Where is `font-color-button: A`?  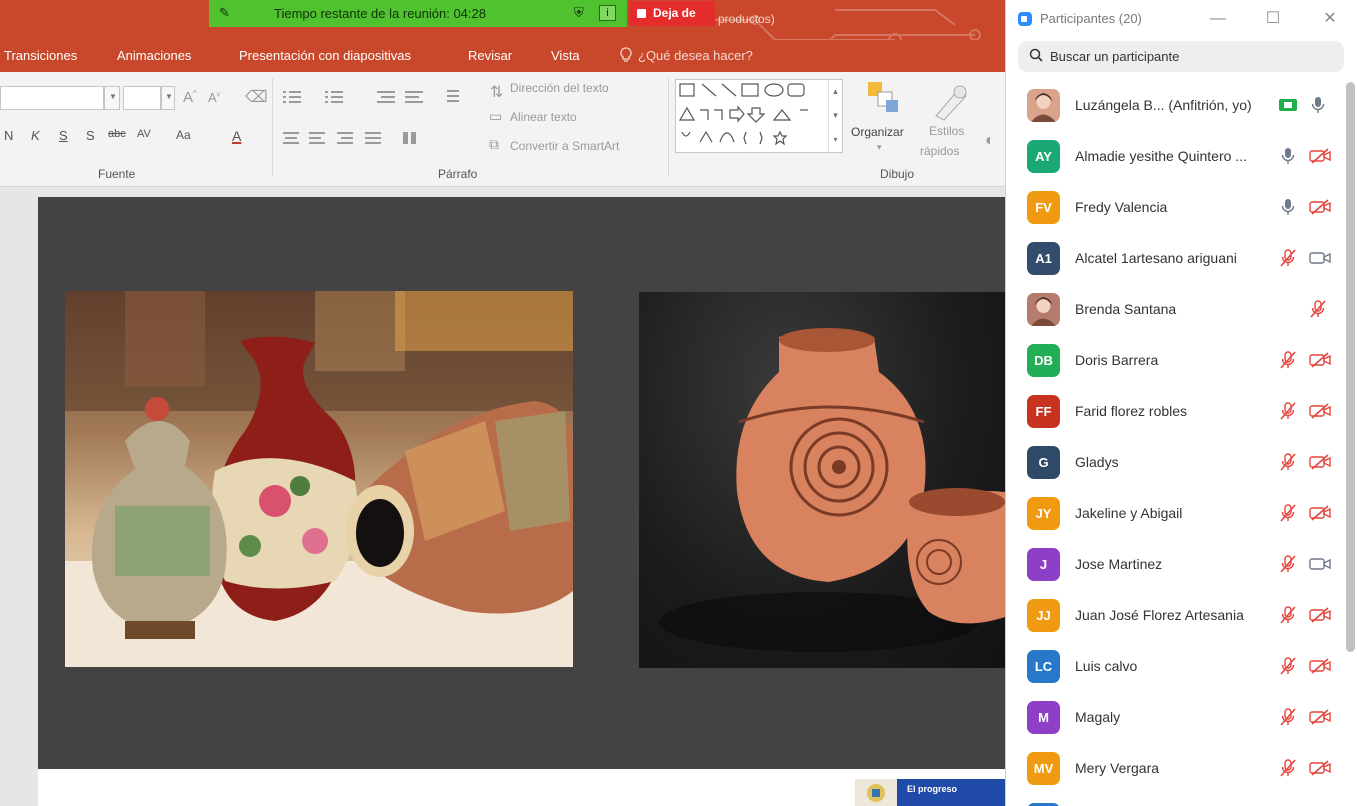 font-color-button: A is located at coordinates (236, 136).